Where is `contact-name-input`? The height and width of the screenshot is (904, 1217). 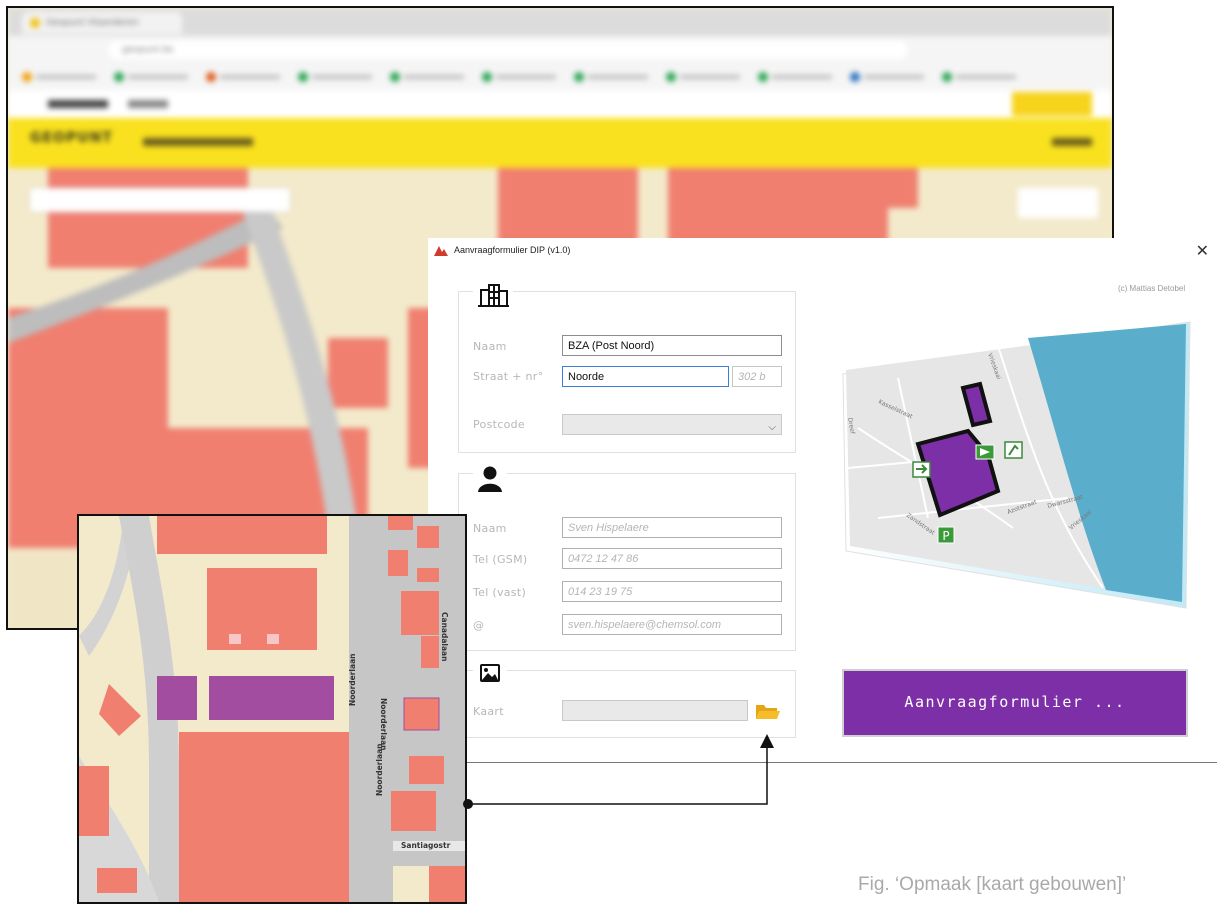
contact-name-input is located at coordinates (672, 527).